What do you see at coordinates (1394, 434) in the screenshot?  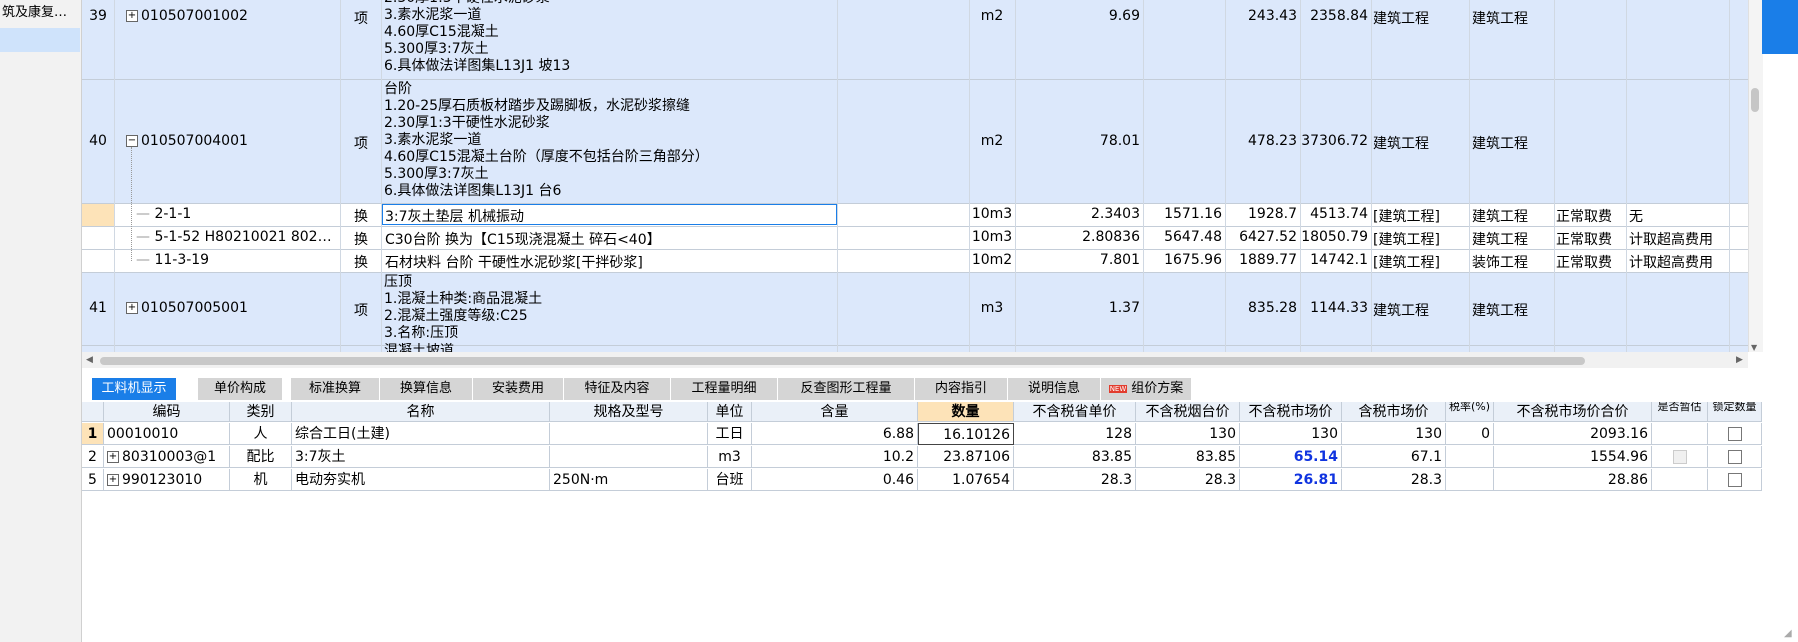 I see `res-taxed-price: 130` at bounding box center [1394, 434].